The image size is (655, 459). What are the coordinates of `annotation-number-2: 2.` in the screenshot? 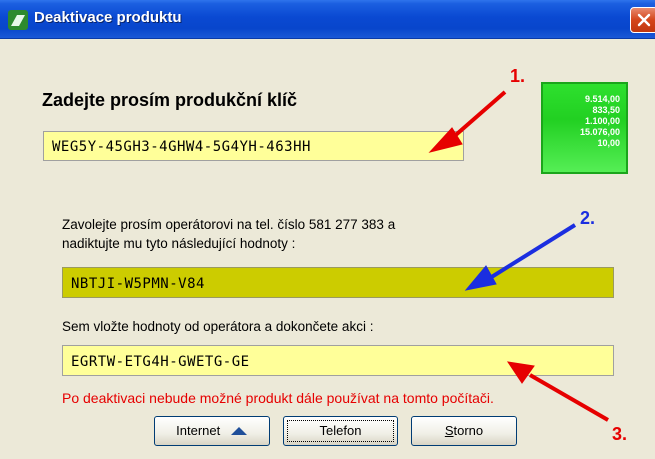 It's located at (588, 218).